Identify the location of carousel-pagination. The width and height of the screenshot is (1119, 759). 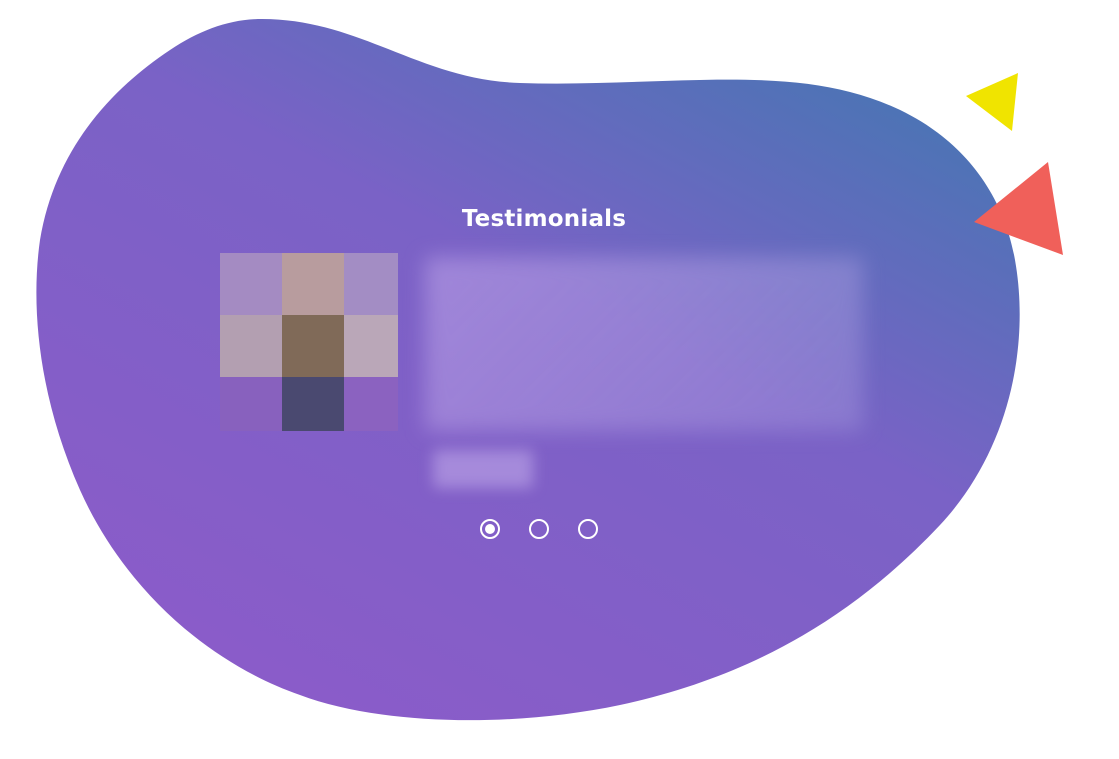
(539, 529).